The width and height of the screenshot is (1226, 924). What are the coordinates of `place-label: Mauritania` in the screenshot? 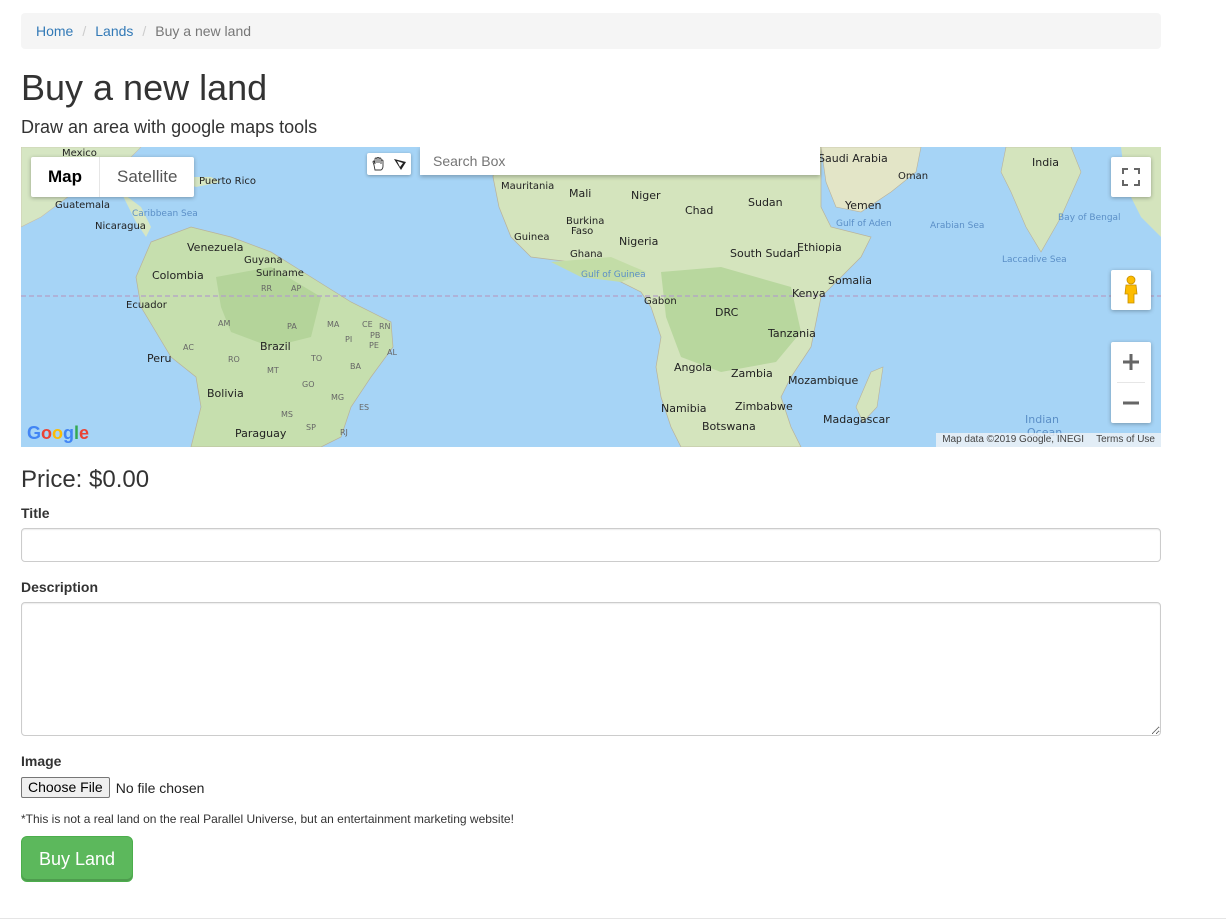 It's located at (528, 186).